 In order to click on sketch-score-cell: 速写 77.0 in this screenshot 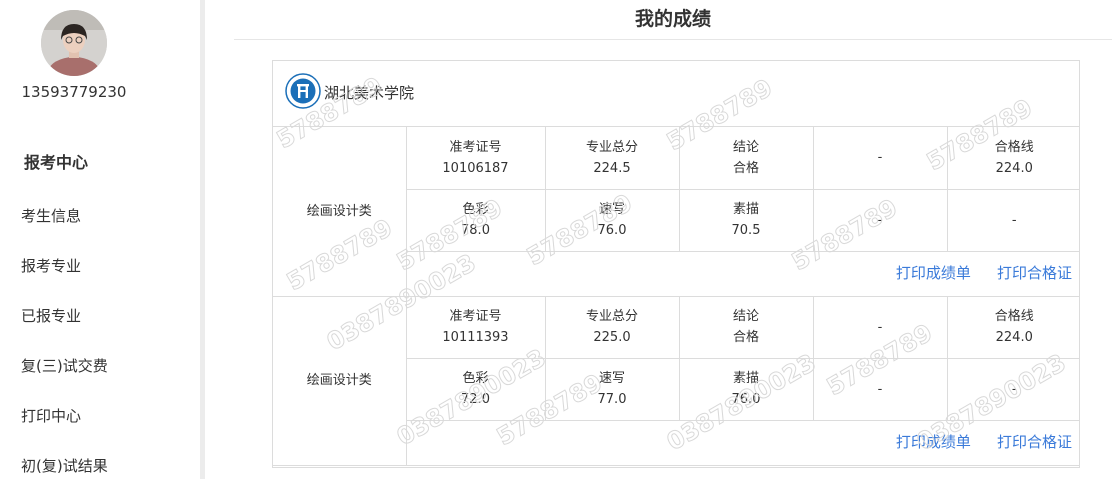, I will do `click(612, 389)`.